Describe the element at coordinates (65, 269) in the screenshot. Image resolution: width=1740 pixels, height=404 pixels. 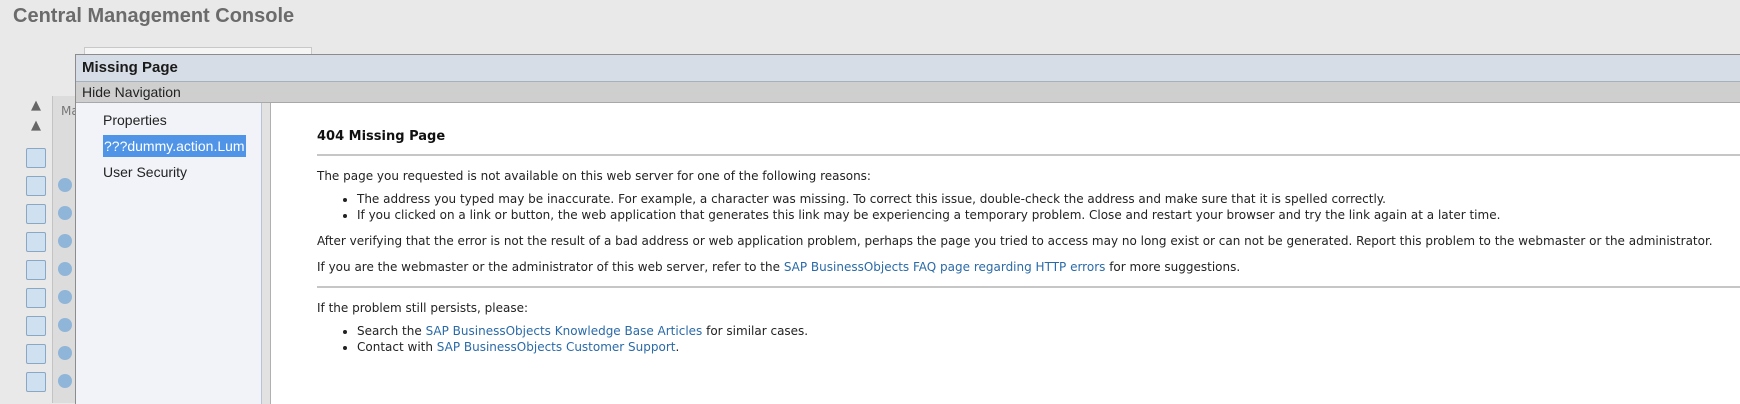
I see `star-icon` at that location.